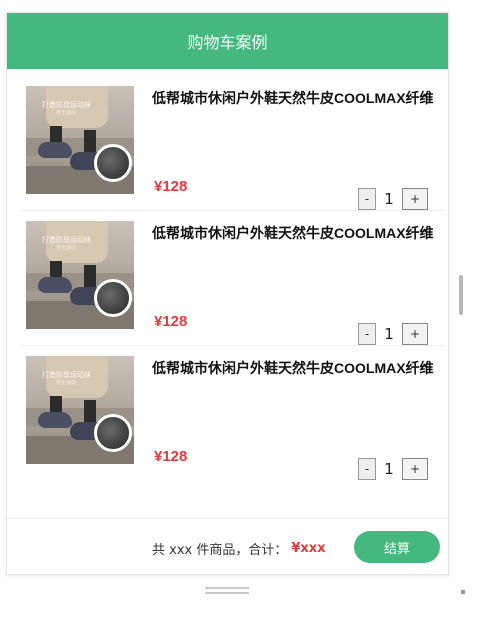  What do you see at coordinates (397, 547) in the screenshot?
I see `checkout-button: 结算` at bounding box center [397, 547].